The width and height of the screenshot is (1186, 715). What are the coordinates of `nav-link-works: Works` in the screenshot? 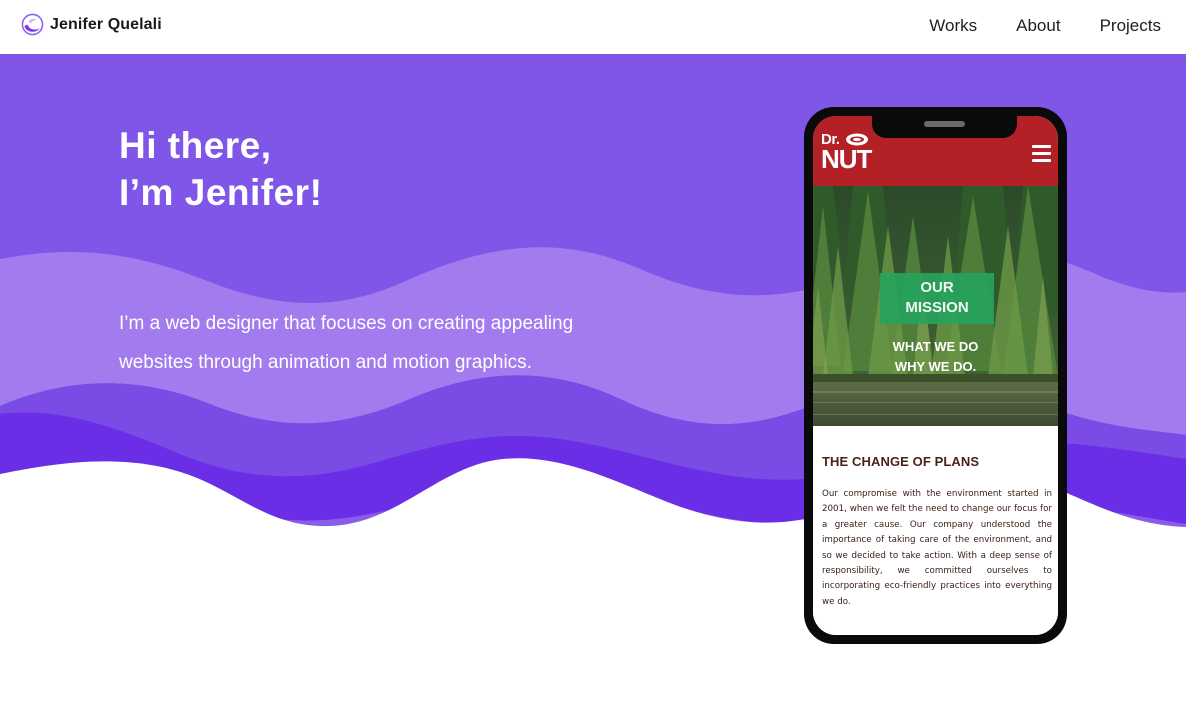 It's located at (953, 26).